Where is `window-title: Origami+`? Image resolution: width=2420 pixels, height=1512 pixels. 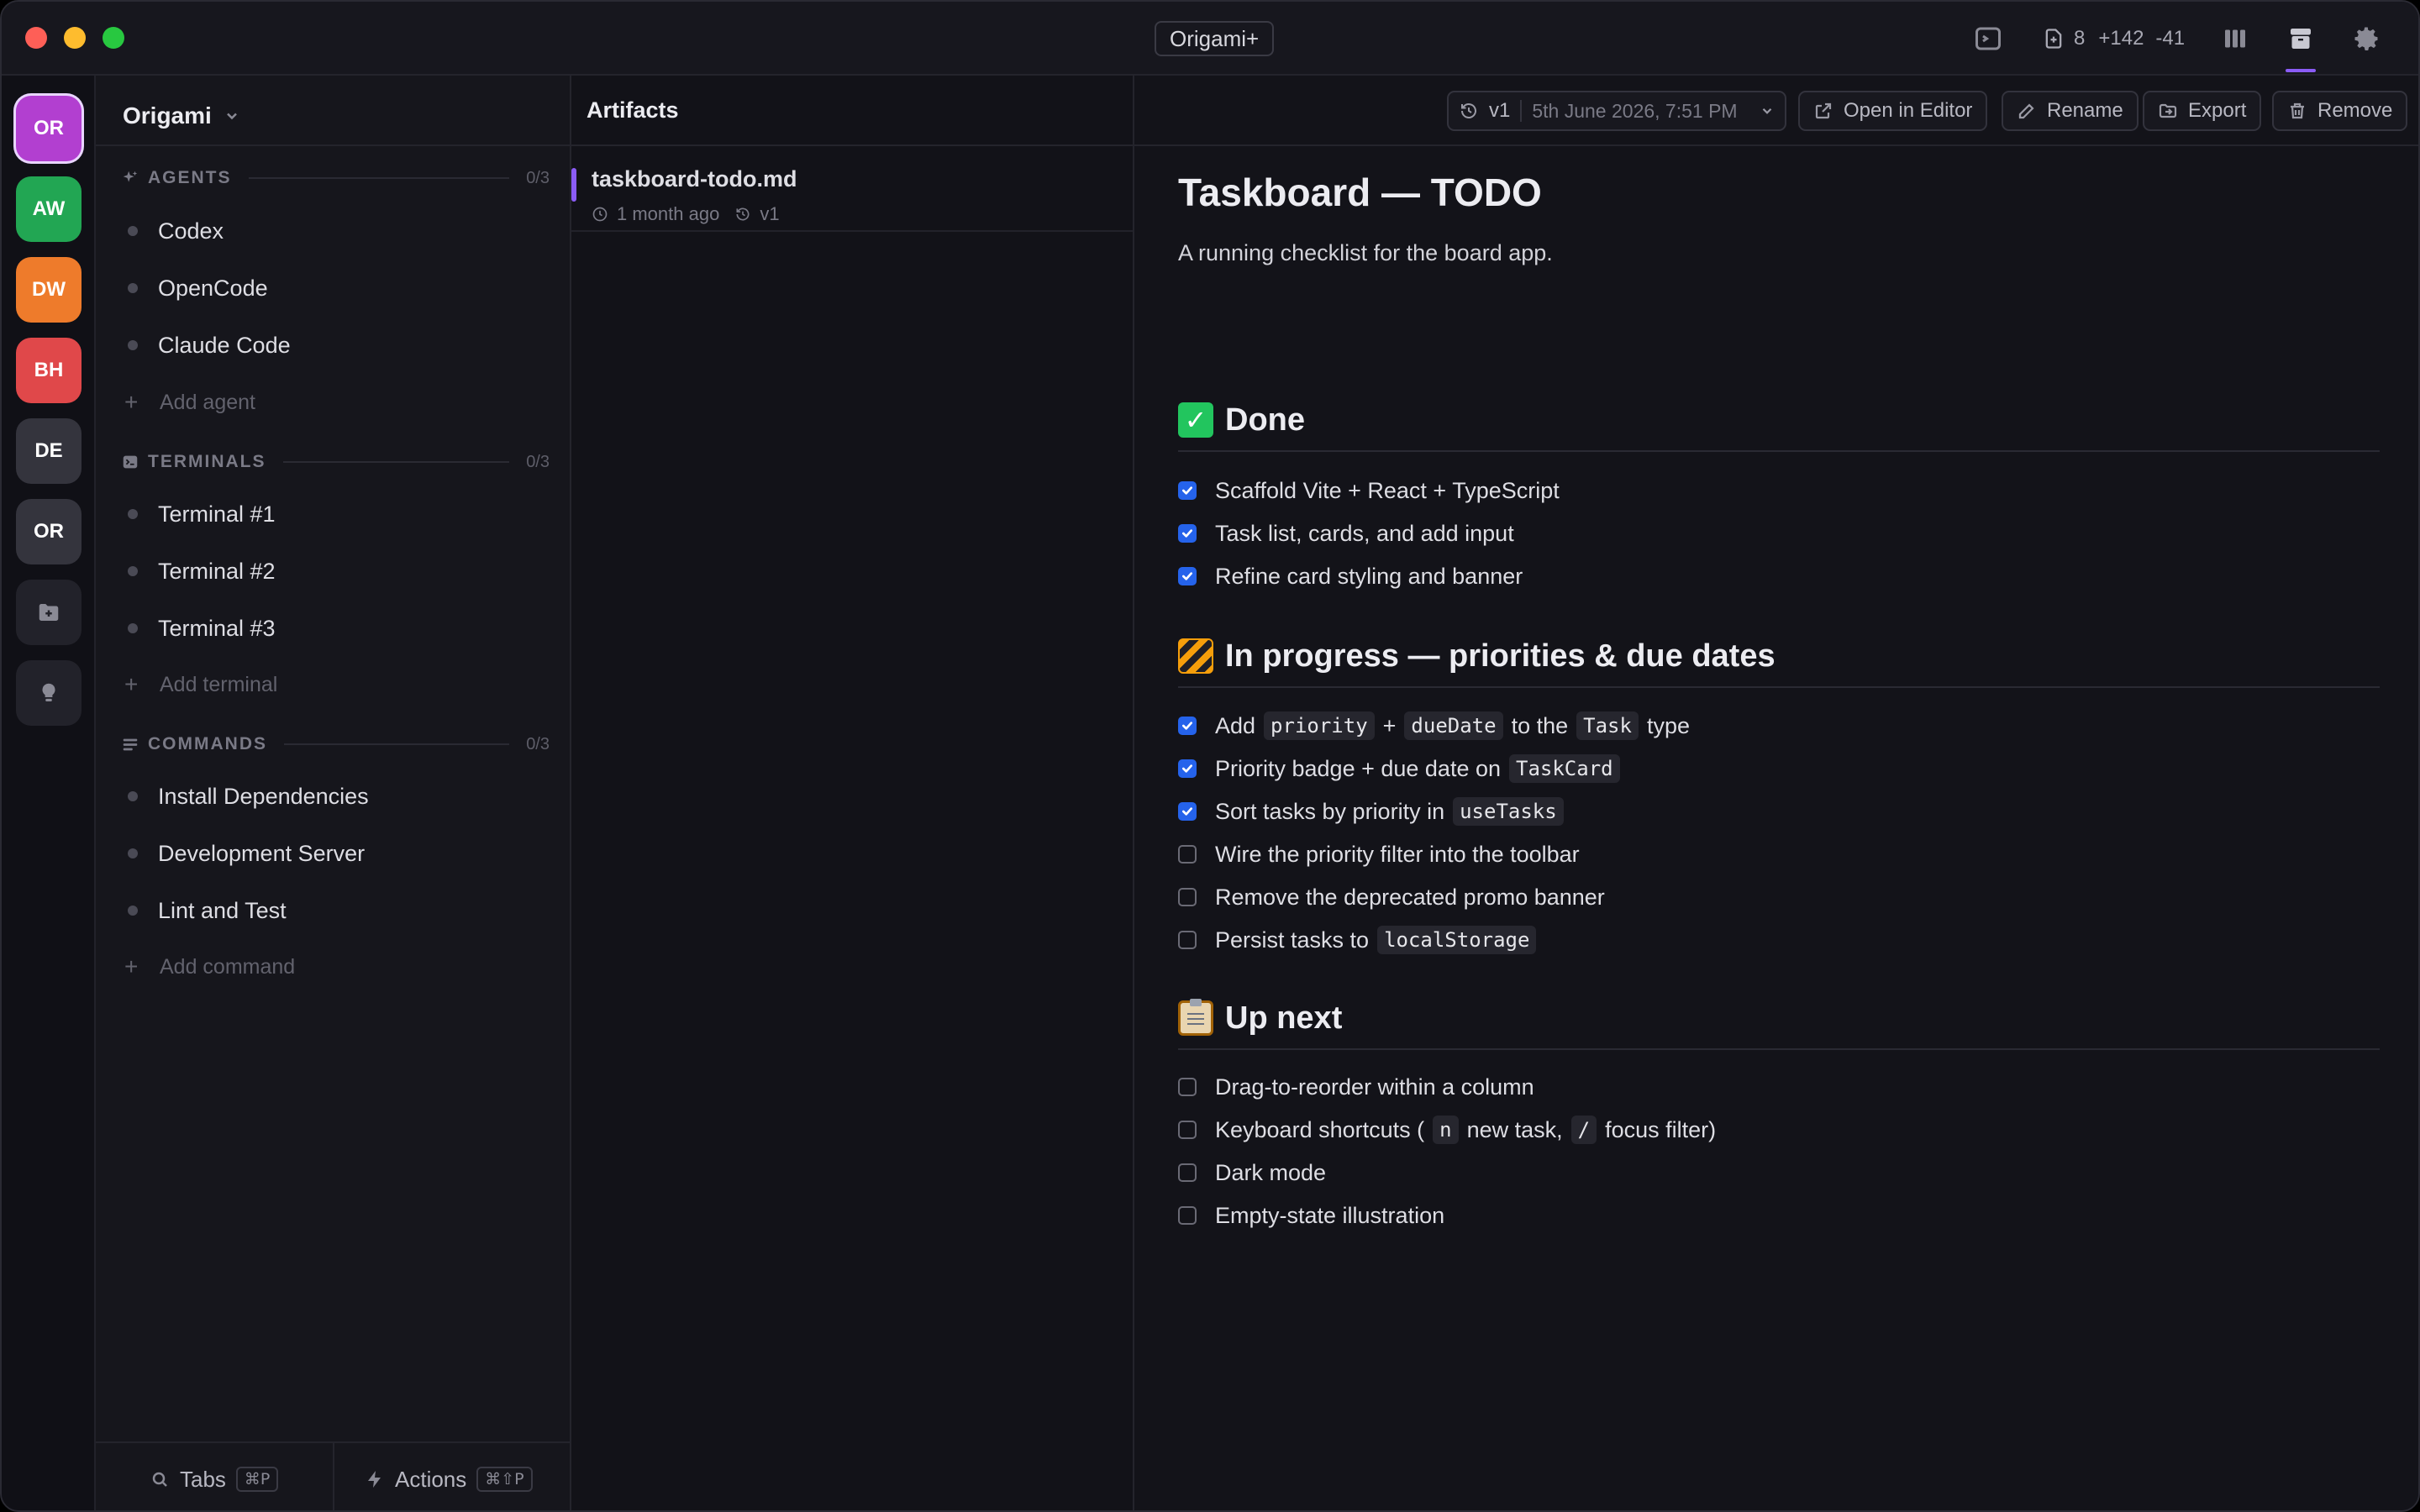
window-title: Origami+ is located at coordinates (1215, 38).